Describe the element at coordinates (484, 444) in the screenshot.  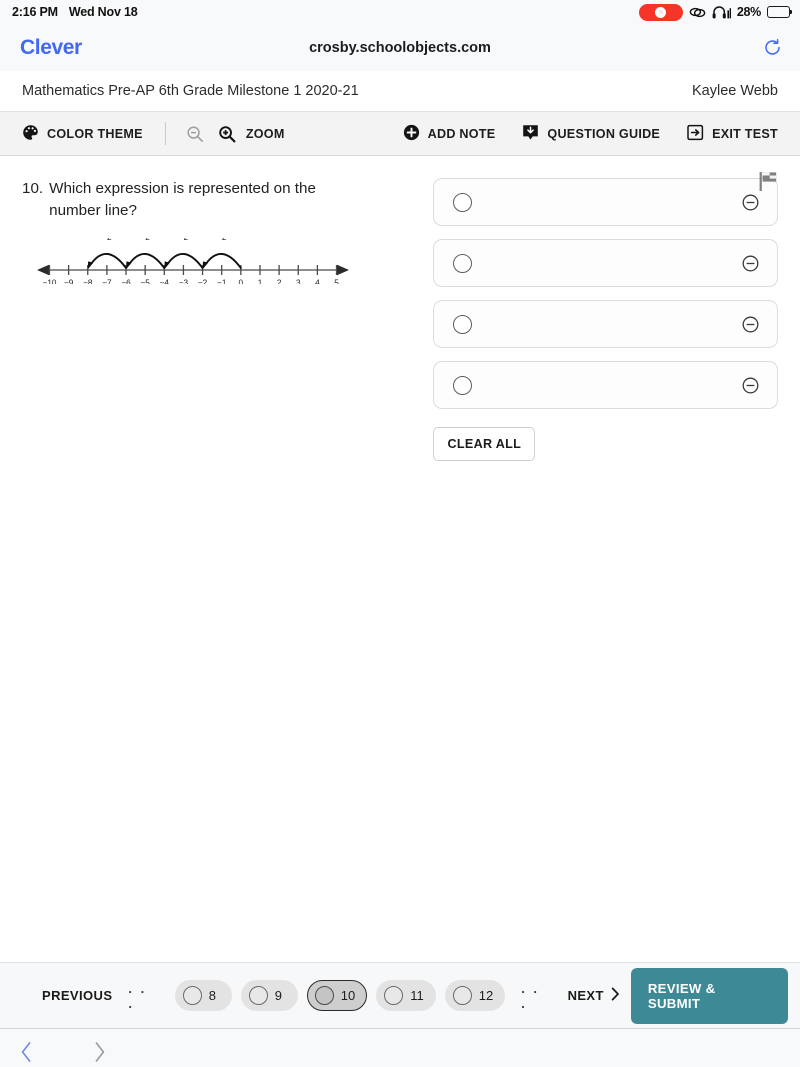
I see `clear-all-button: CLEAR ALL` at that location.